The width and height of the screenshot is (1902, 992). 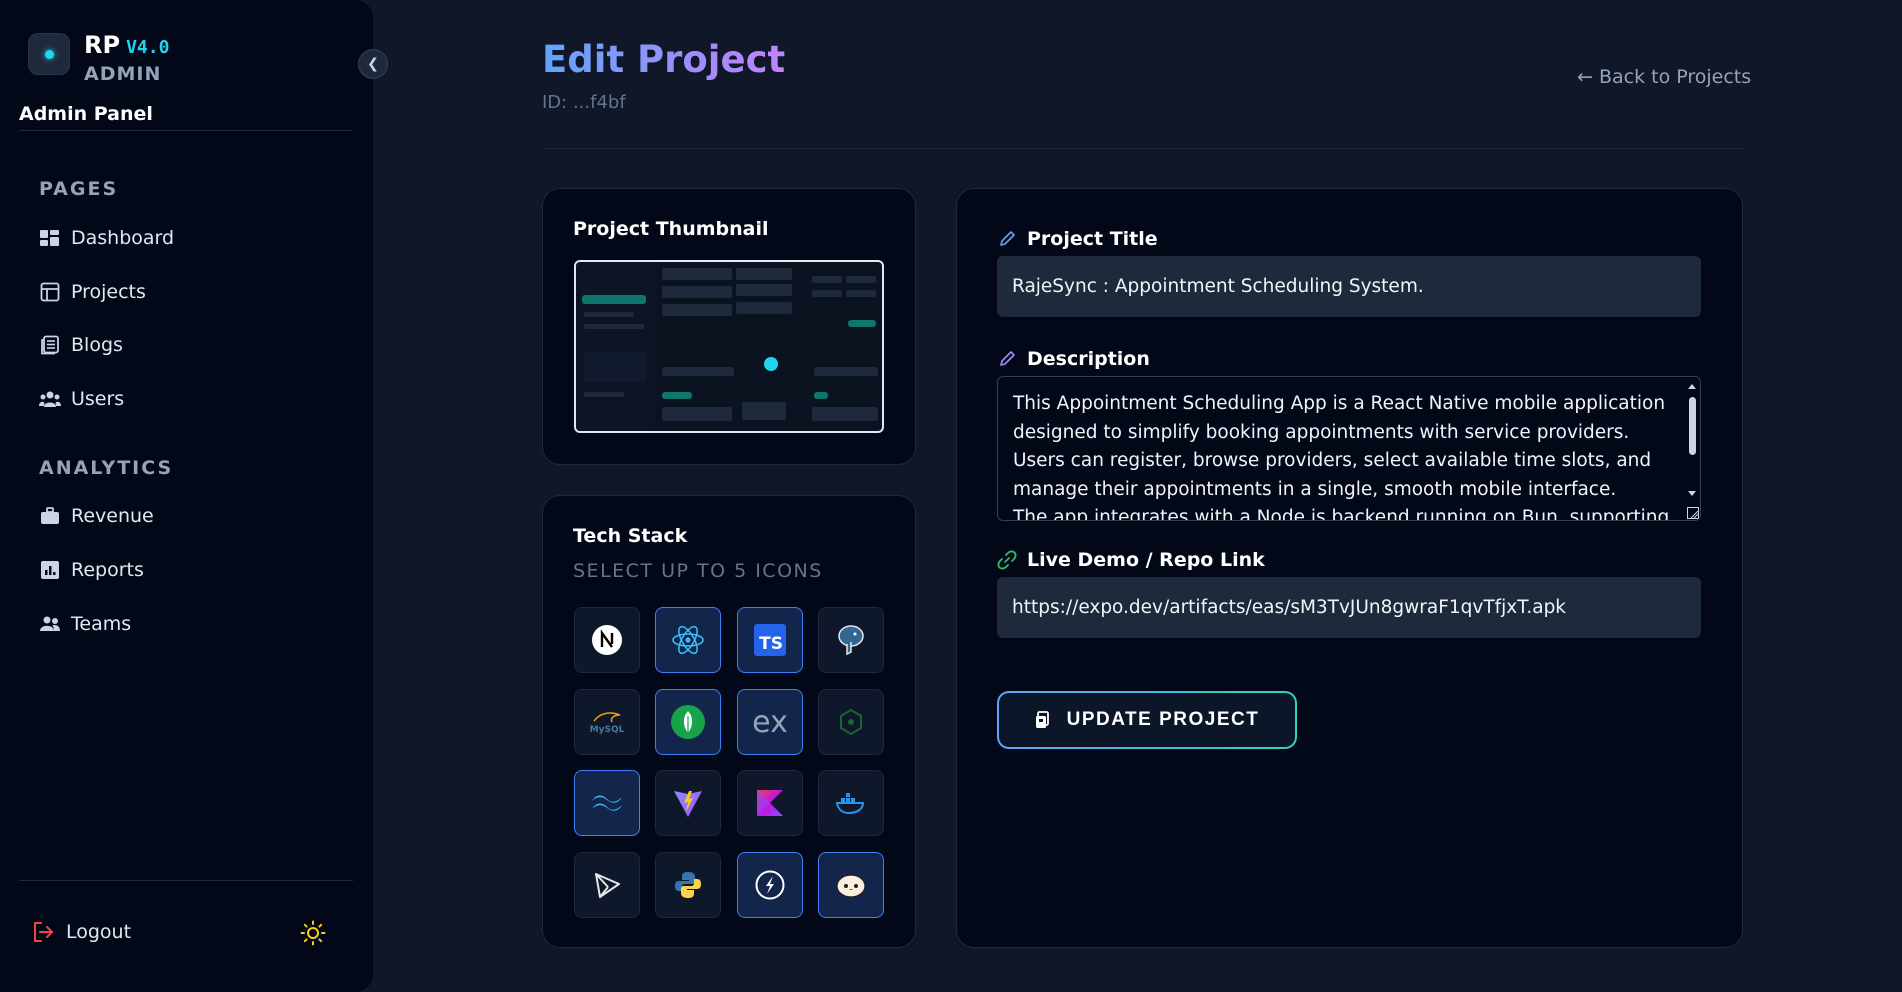 What do you see at coordinates (97, 345) in the screenshot?
I see `sidebar-item-label: Blogs` at bounding box center [97, 345].